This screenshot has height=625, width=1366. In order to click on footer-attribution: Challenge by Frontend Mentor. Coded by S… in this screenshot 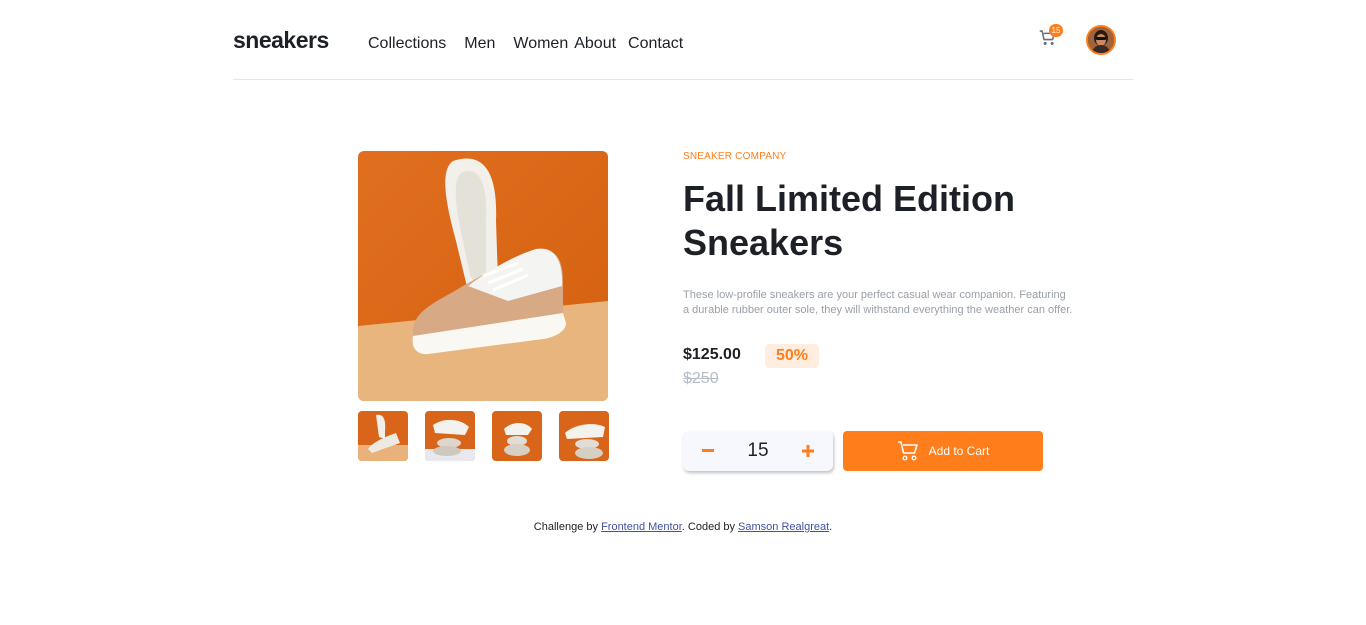, I will do `click(683, 527)`.